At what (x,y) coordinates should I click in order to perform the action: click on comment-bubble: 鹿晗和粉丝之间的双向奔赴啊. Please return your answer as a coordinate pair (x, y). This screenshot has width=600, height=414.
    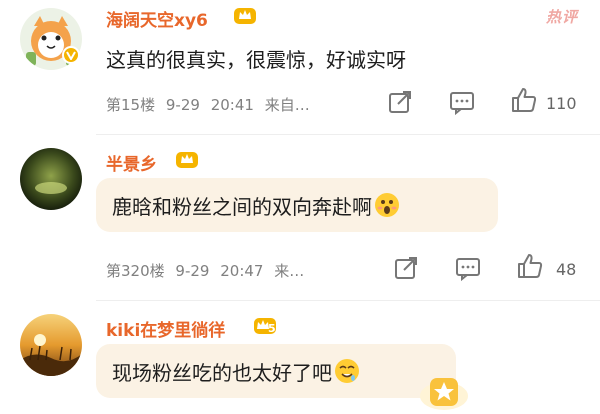
    Looking at the image, I should click on (297, 205).